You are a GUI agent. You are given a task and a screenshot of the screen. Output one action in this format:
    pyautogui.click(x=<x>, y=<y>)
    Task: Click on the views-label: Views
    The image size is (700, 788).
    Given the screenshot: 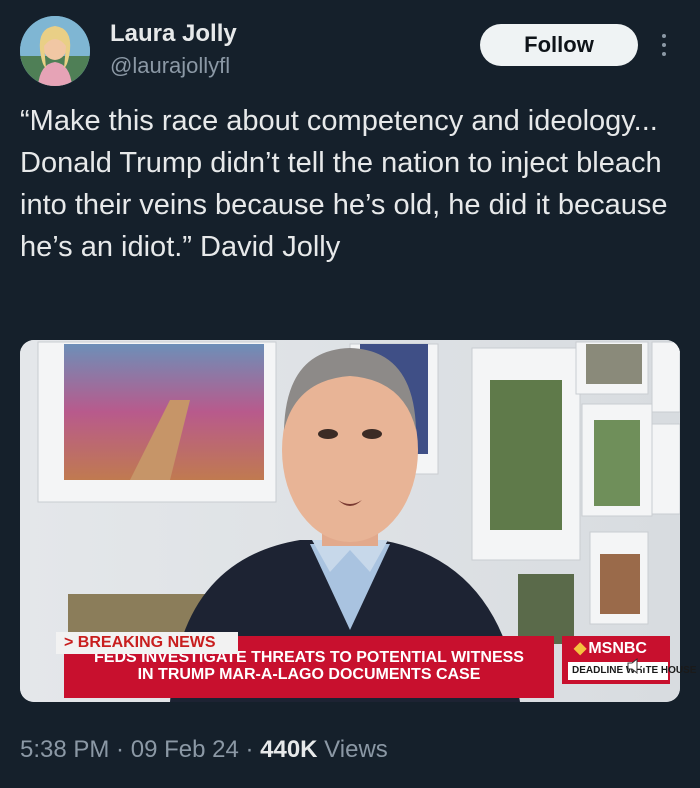 What is the action you would take?
    pyautogui.click(x=352, y=749)
    